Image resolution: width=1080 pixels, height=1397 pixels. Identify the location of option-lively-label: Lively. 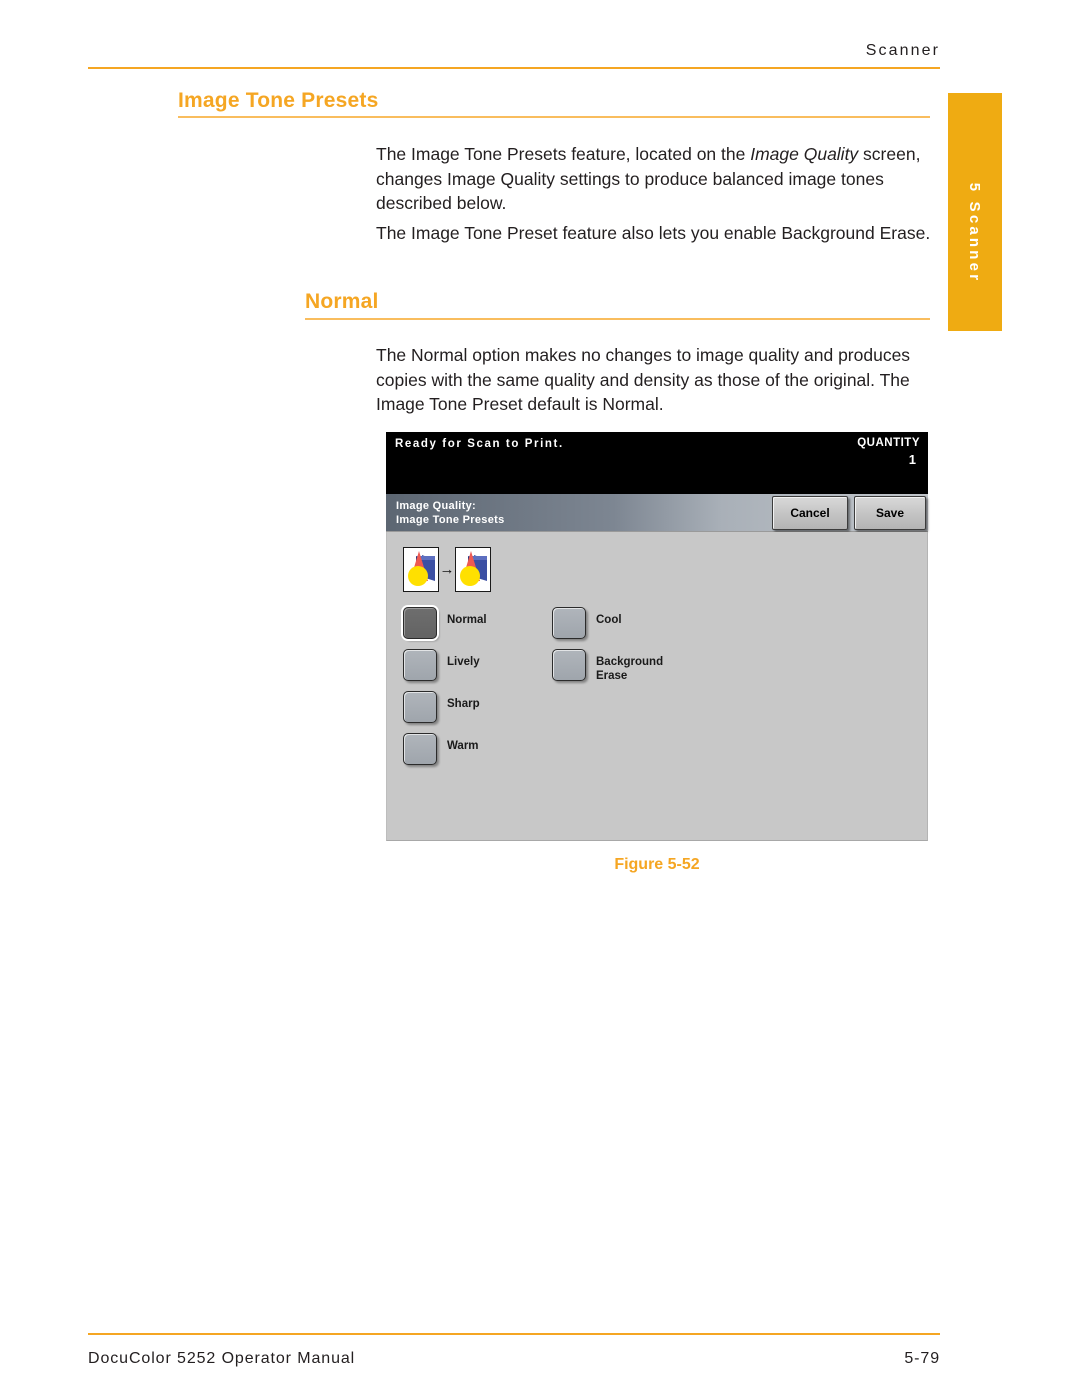
(463, 662).